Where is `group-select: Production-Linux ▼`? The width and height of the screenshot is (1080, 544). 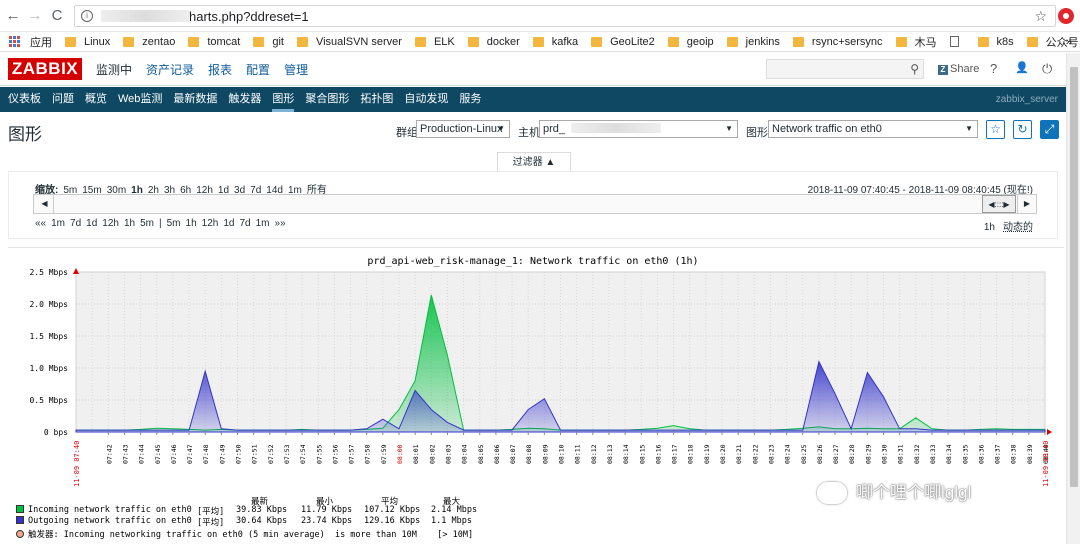
group-select: Production-Linux ▼ is located at coordinates (463, 129).